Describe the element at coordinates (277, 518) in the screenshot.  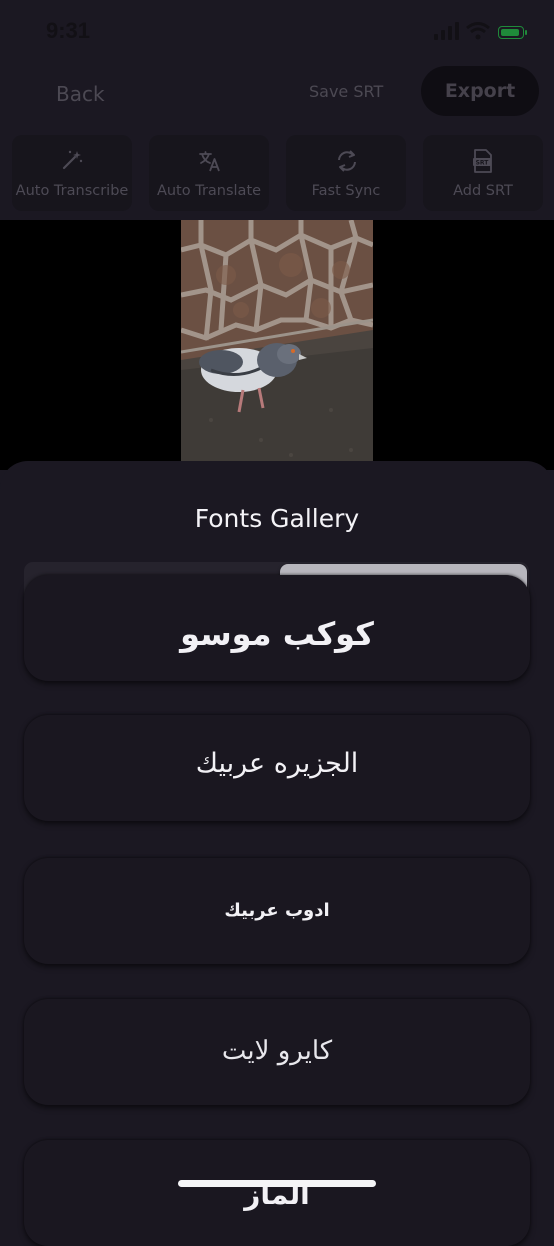
I see `sheet-title: Fonts Gallery` at that location.